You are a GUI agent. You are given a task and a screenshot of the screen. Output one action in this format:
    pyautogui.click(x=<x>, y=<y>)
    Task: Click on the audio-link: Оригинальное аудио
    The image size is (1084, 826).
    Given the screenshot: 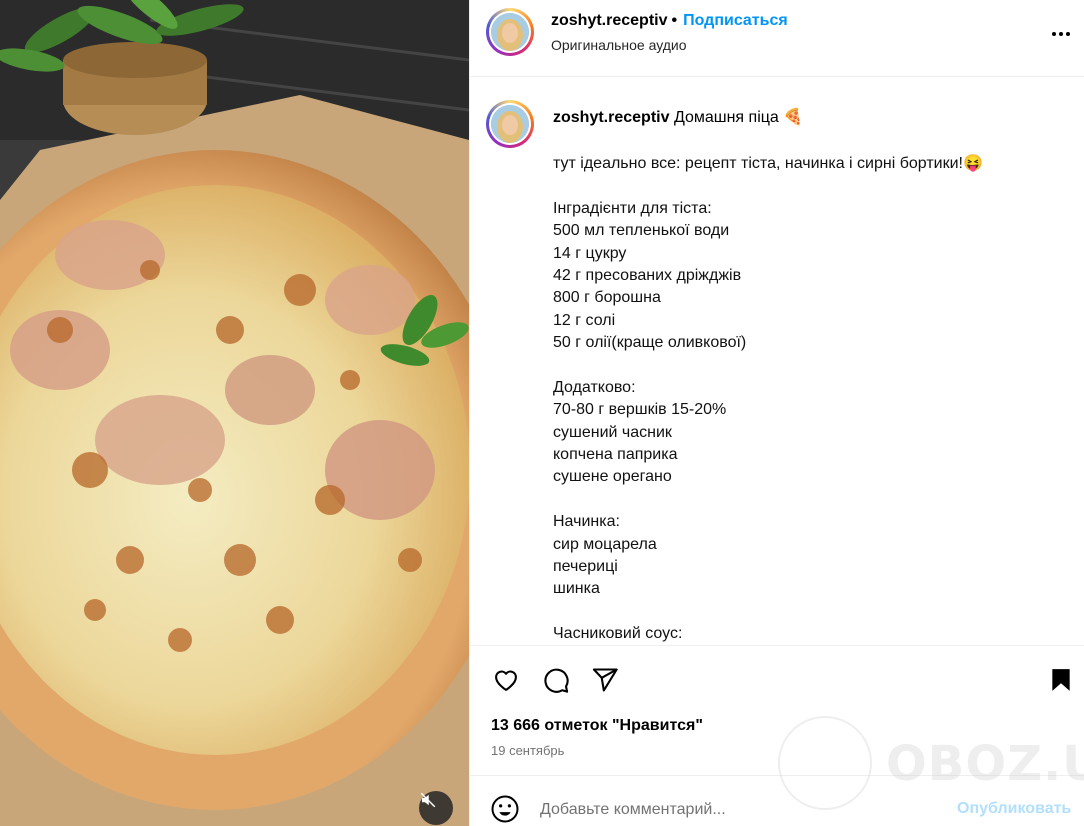 What is the action you would take?
    pyautogui.click(x=619, y=45)
    